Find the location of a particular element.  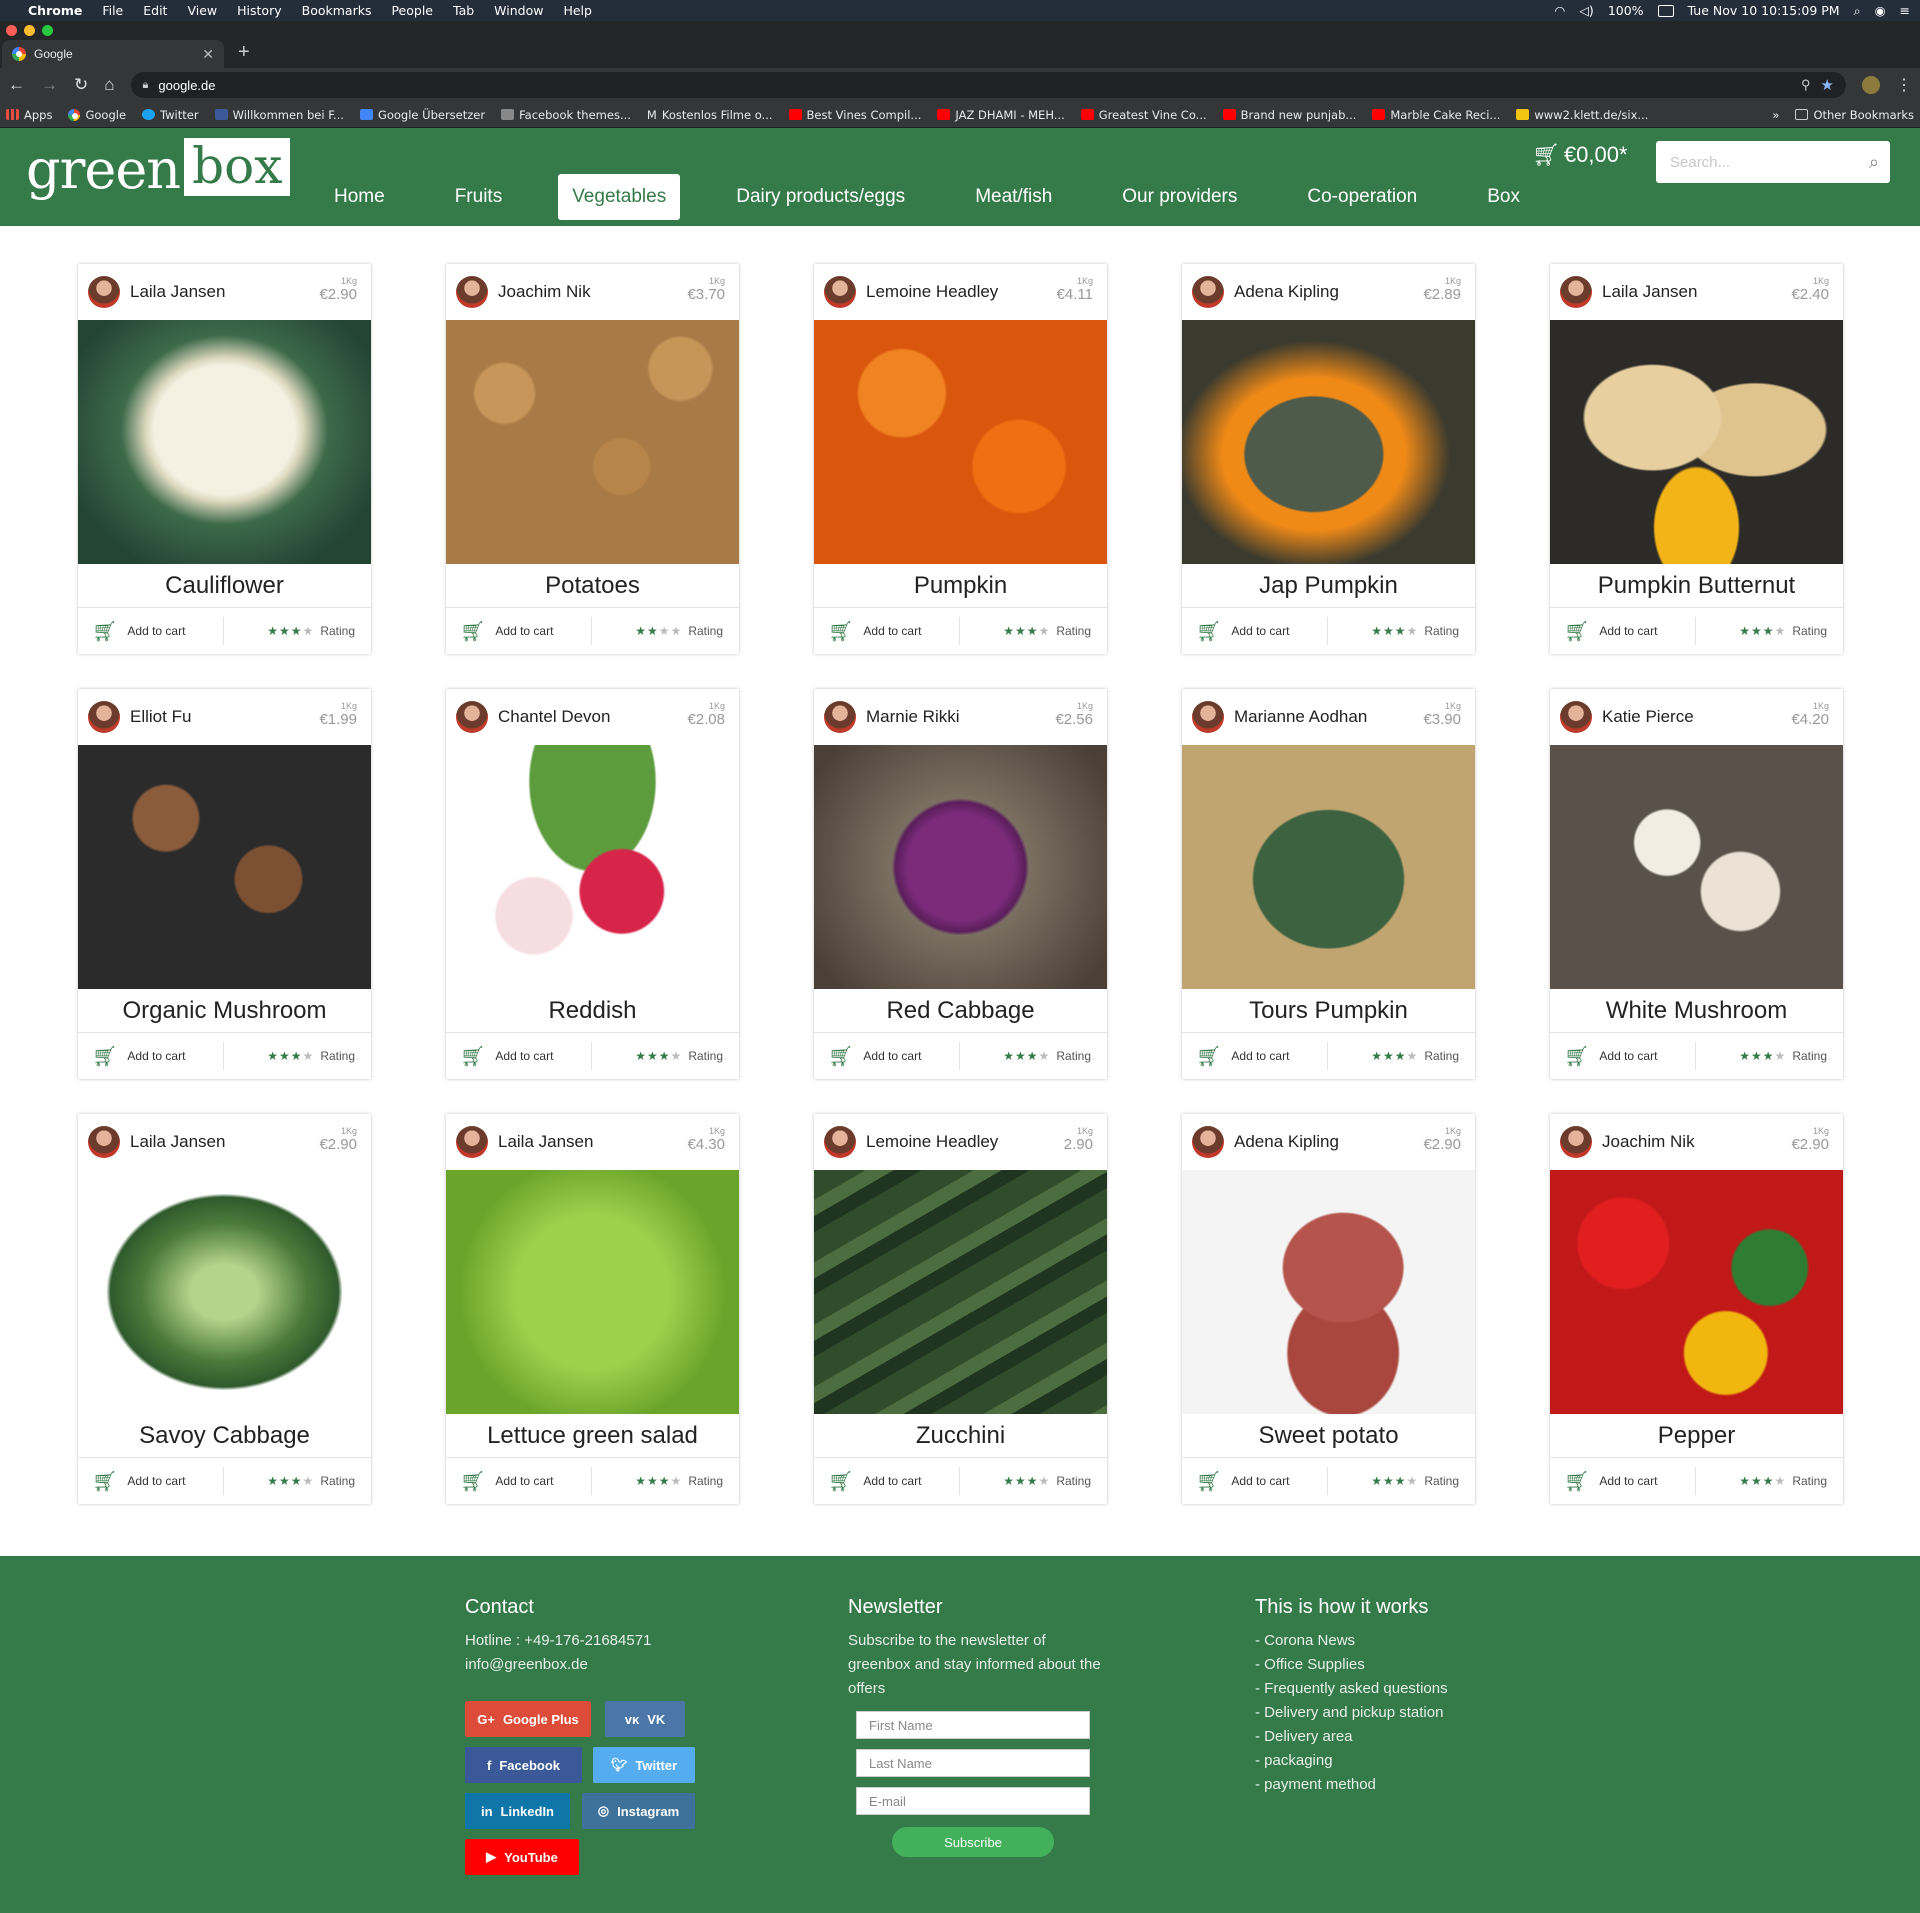

product-name: Jap Pumpkin is located at coordinates (1328, 586).